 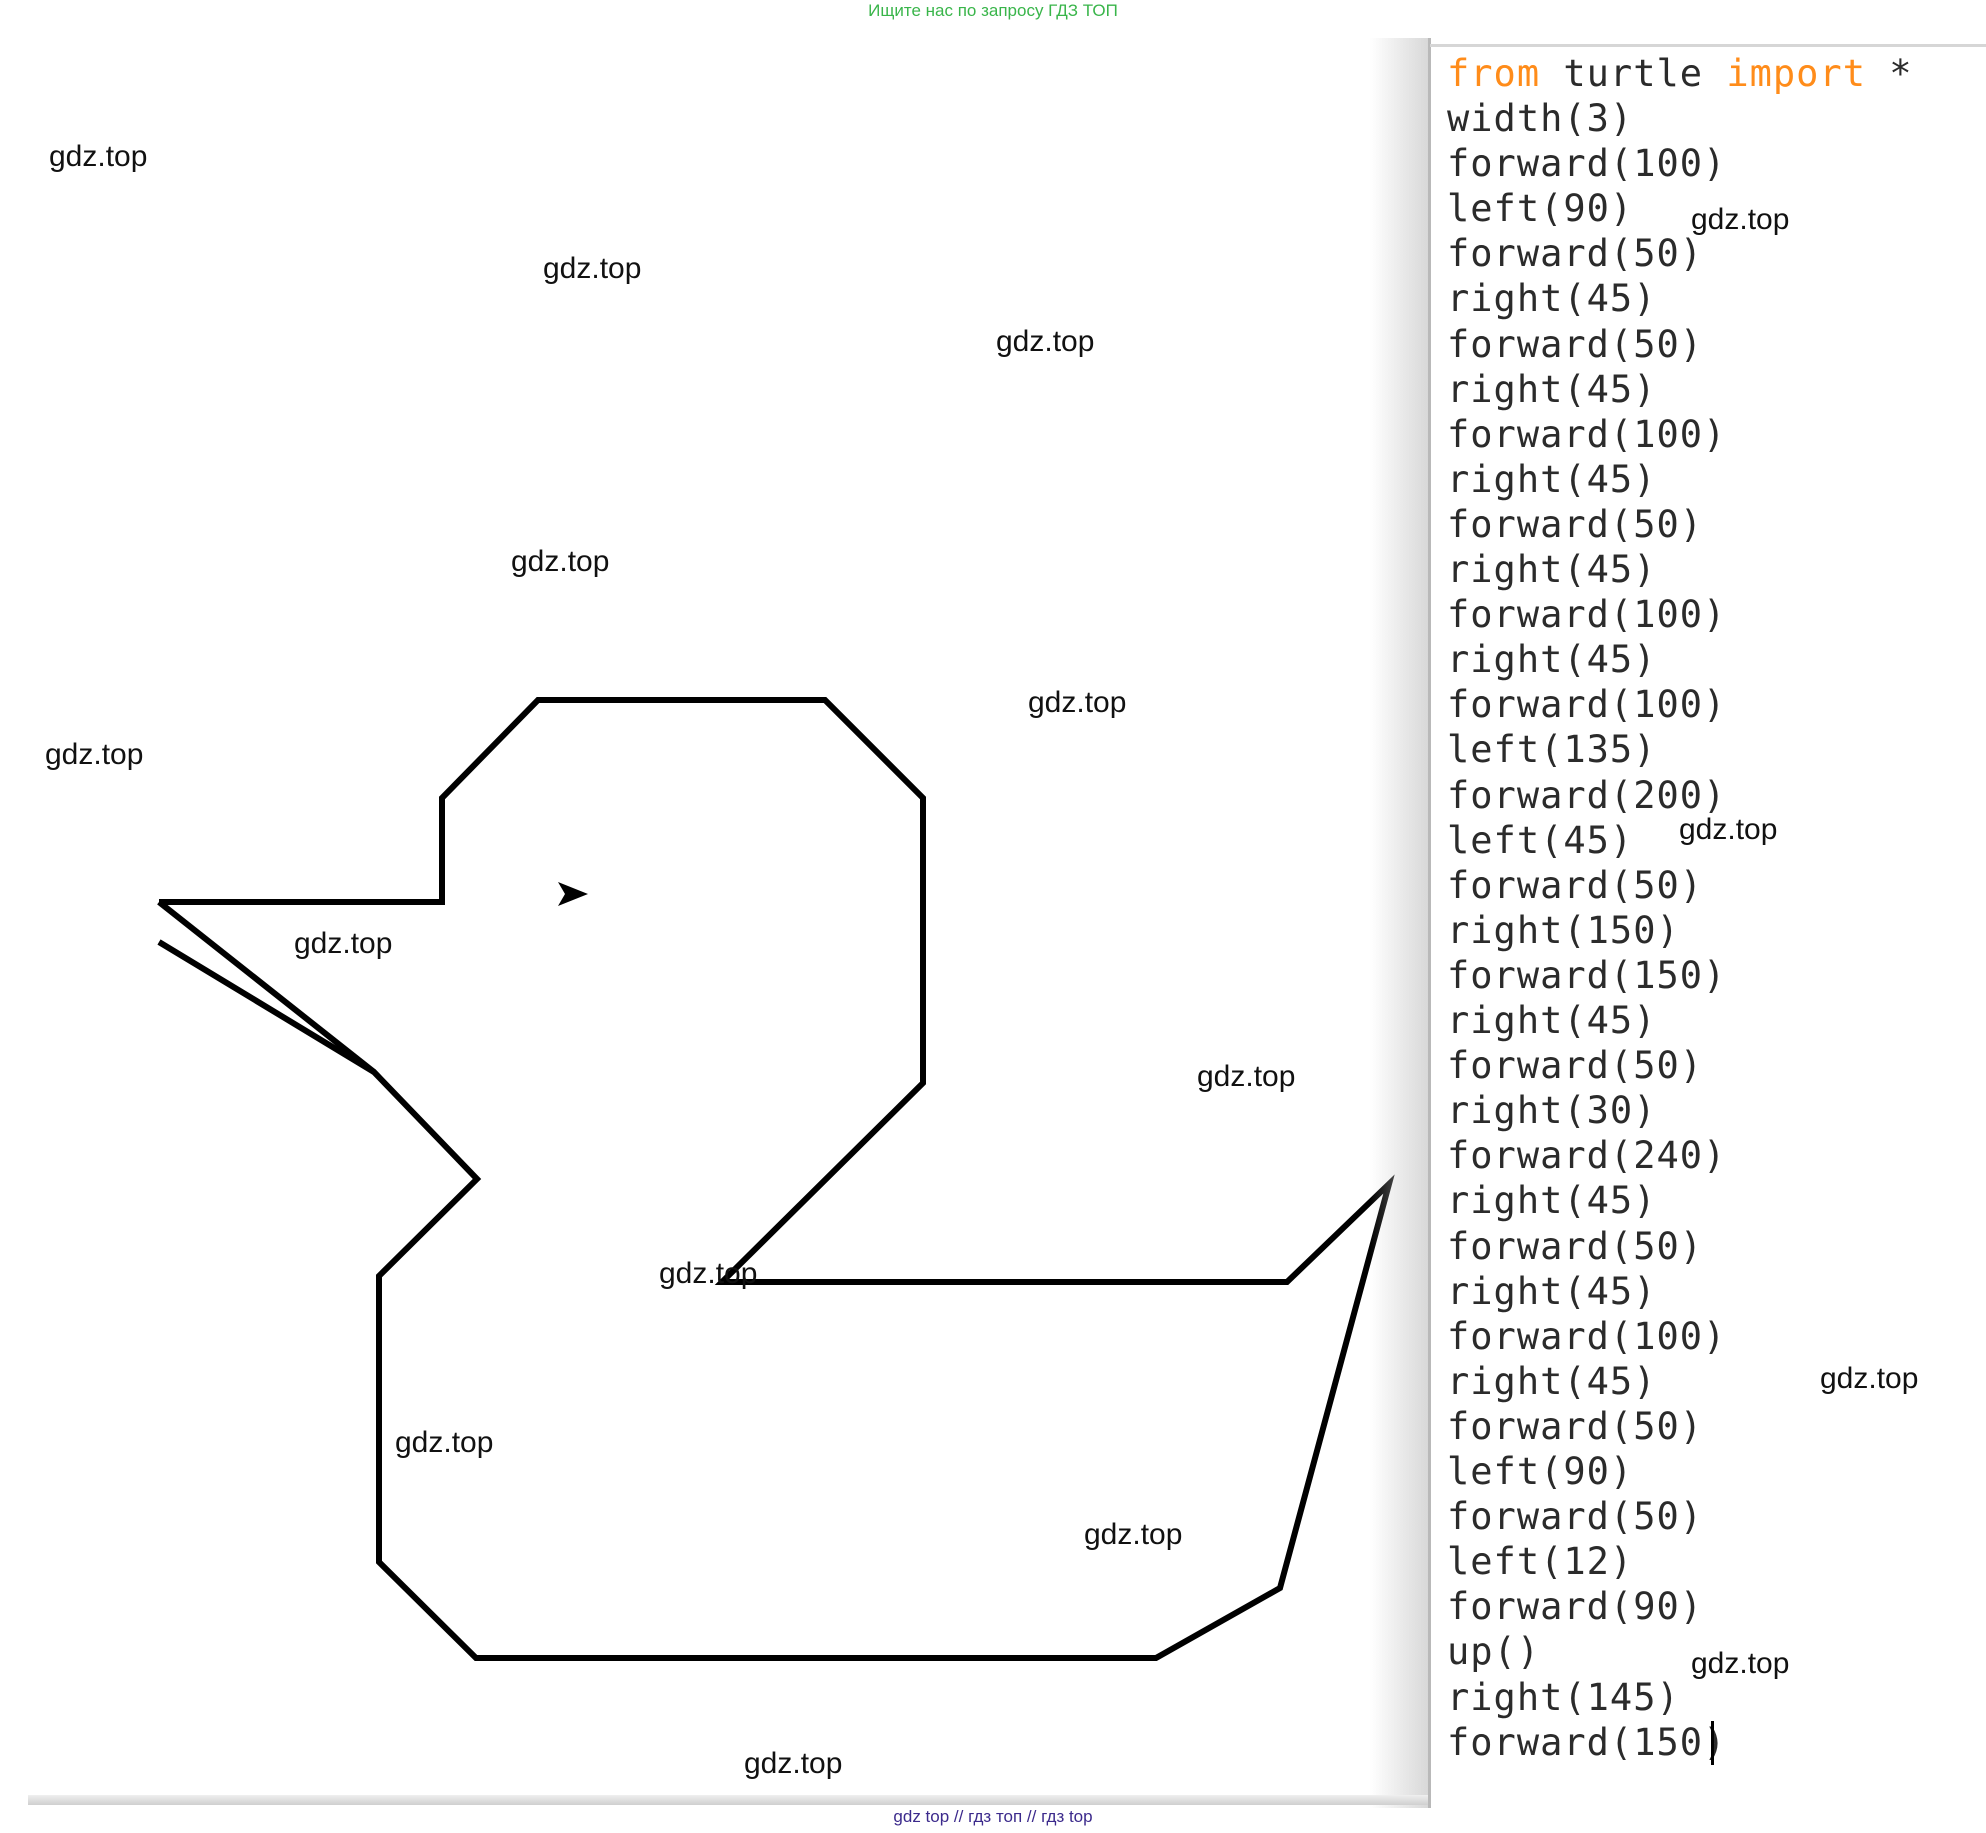 I want to click on keyword-import: import, so click(x=1796, y=73).